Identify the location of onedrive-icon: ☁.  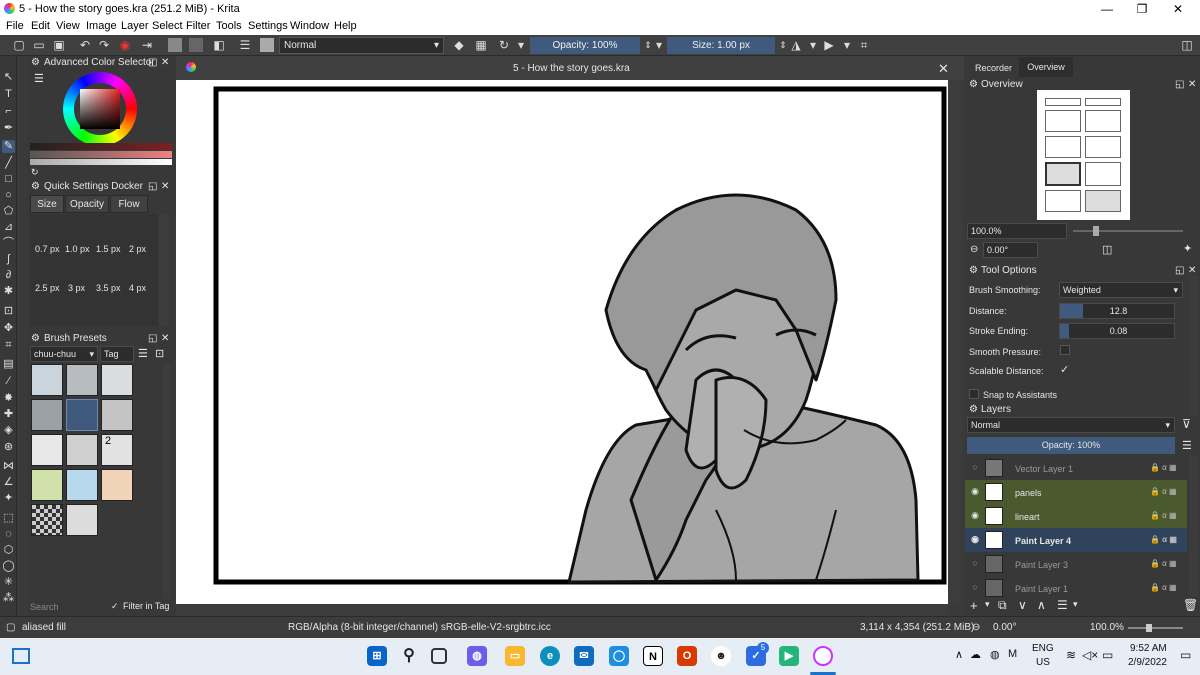
(975, 654).